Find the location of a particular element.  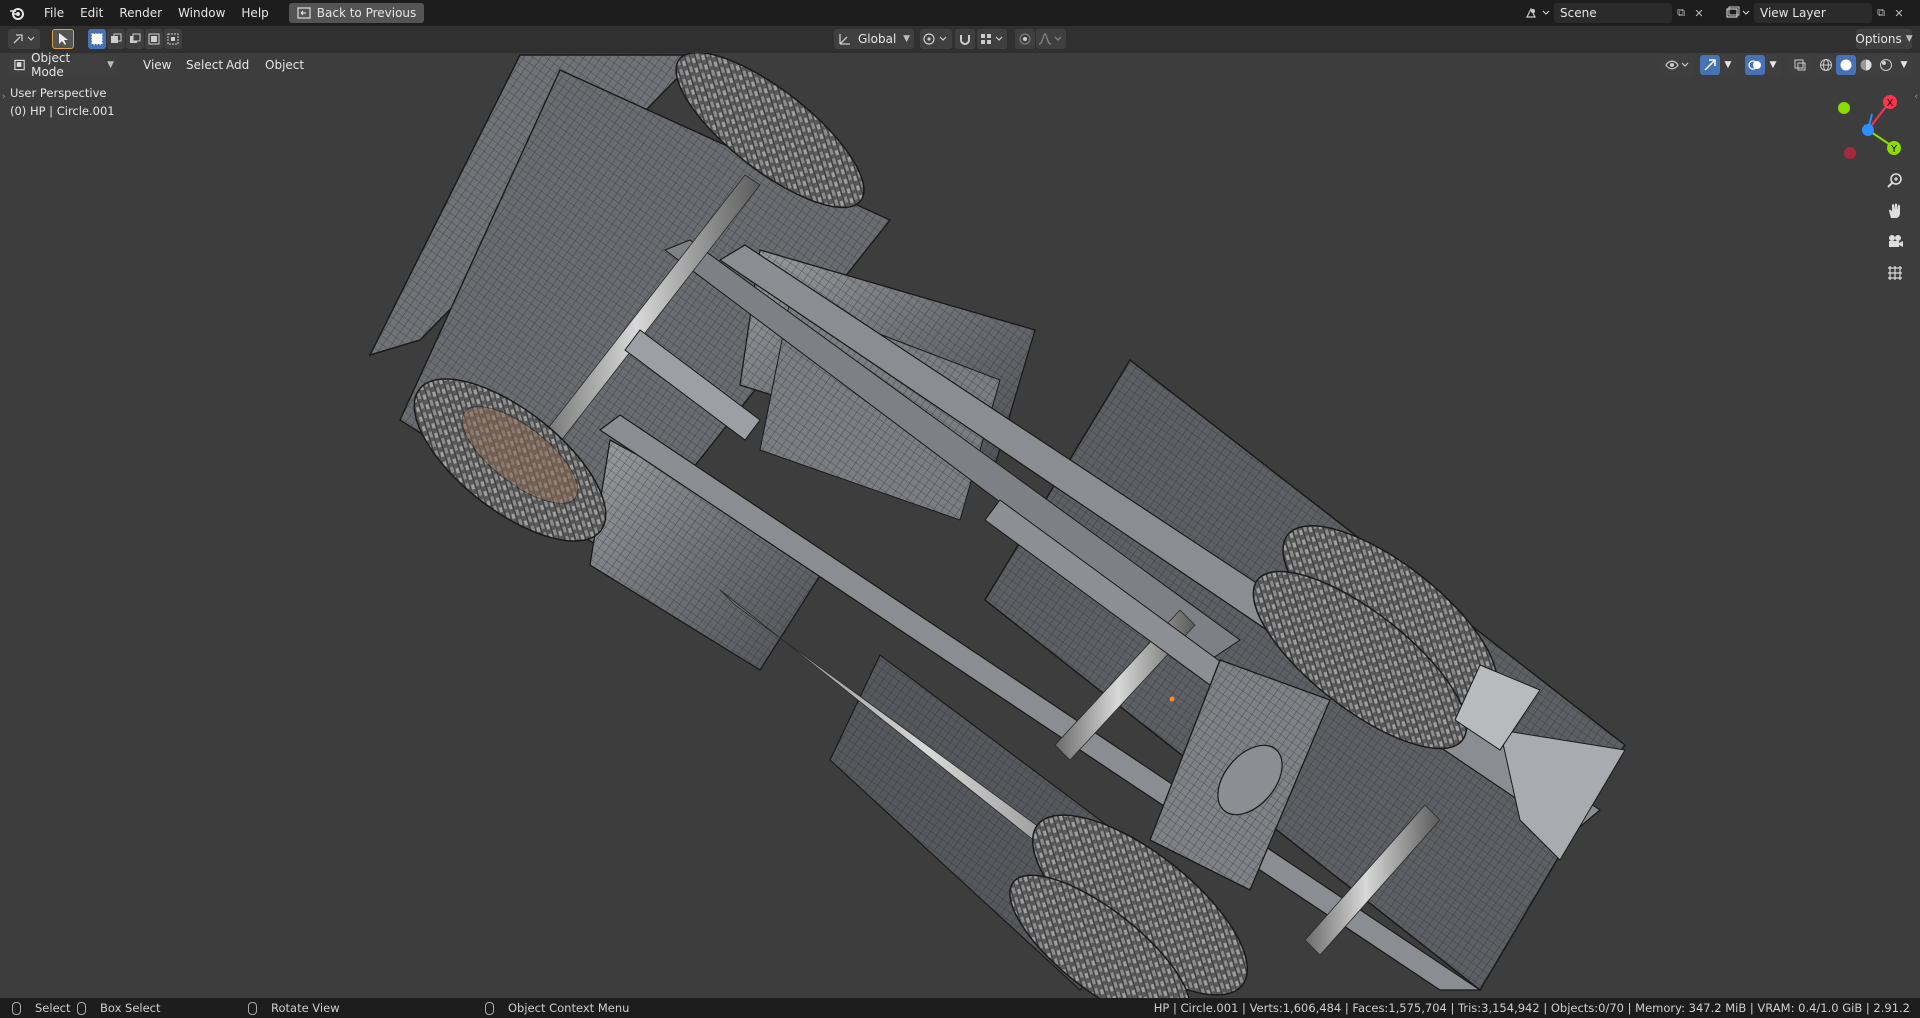

new-scene-icon: ⧉ is located at coordinates (1681, 13).